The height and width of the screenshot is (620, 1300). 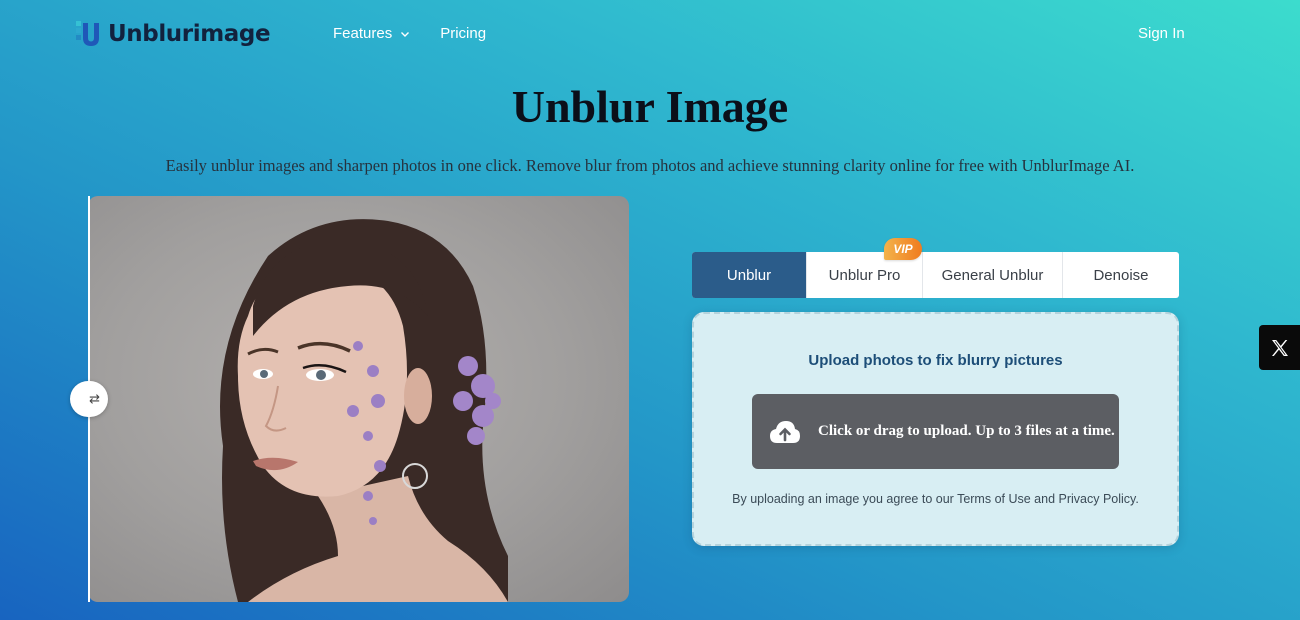 What do you see at coordinates (785, 431) in the screenshot?
I see `cloud-upload-icon` at bounding box center [785, 431].